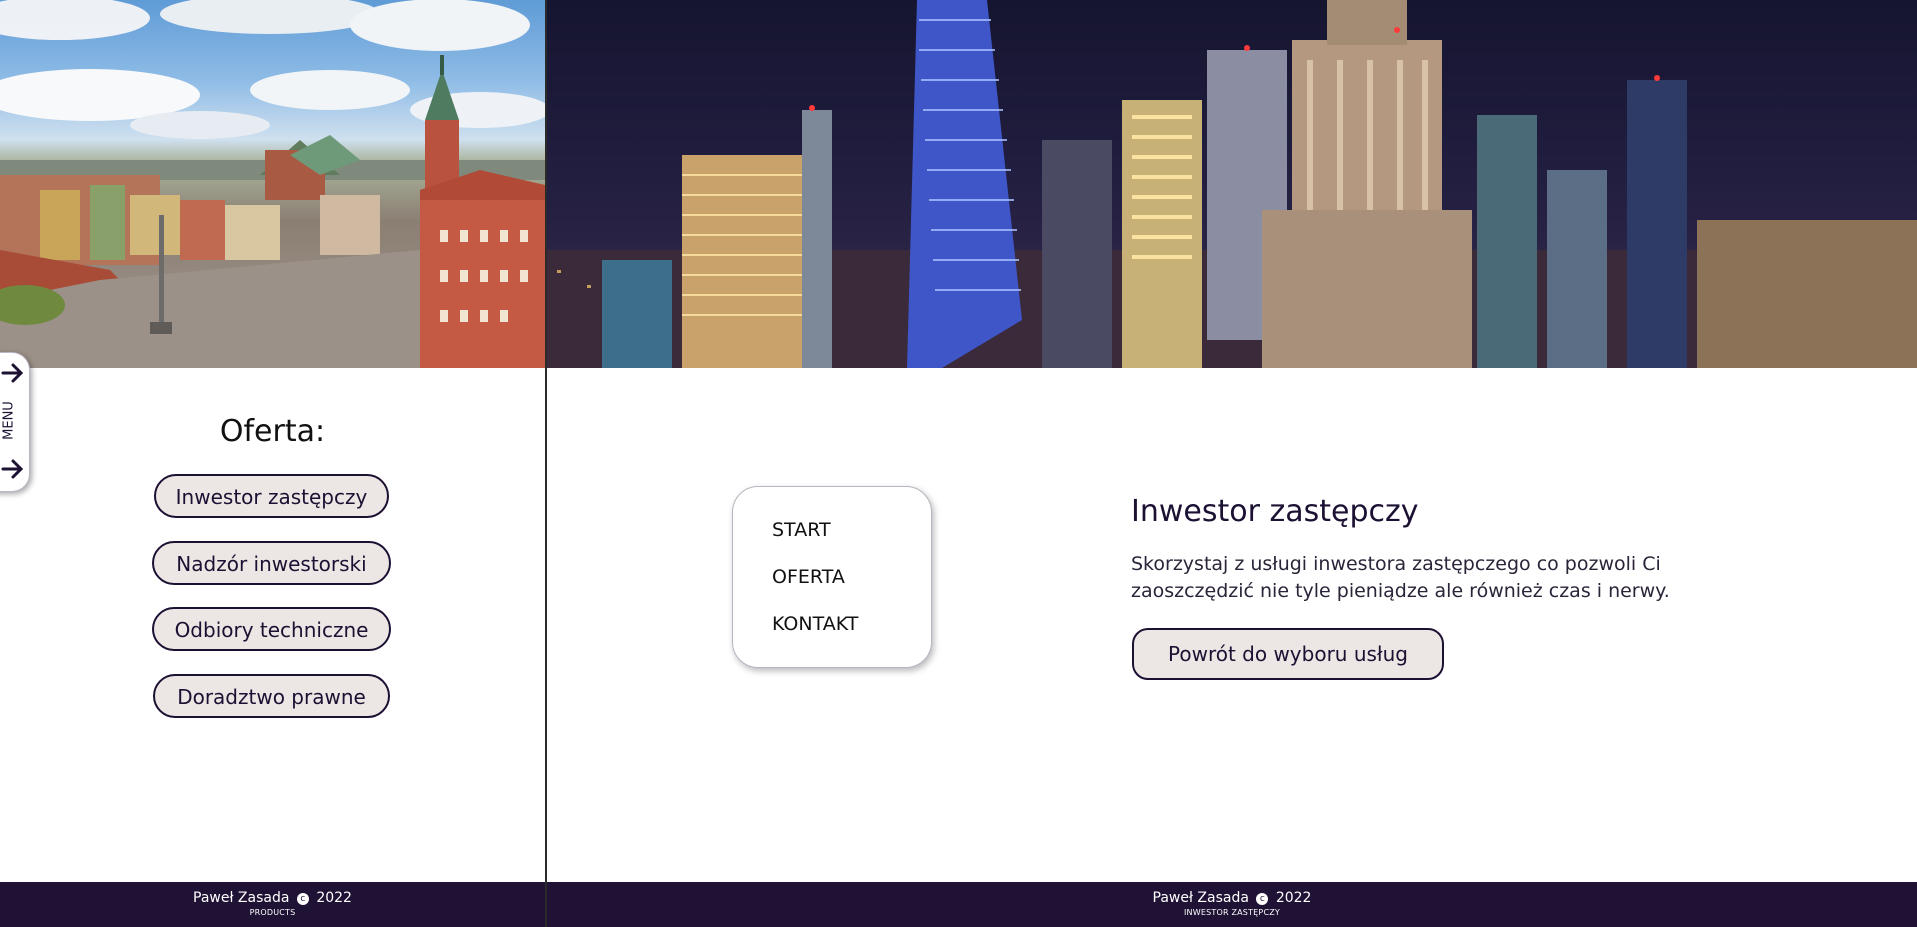  I want to click on offer-button-odbiory-techniczne: Odbiory techniczne, so click(271, 629).